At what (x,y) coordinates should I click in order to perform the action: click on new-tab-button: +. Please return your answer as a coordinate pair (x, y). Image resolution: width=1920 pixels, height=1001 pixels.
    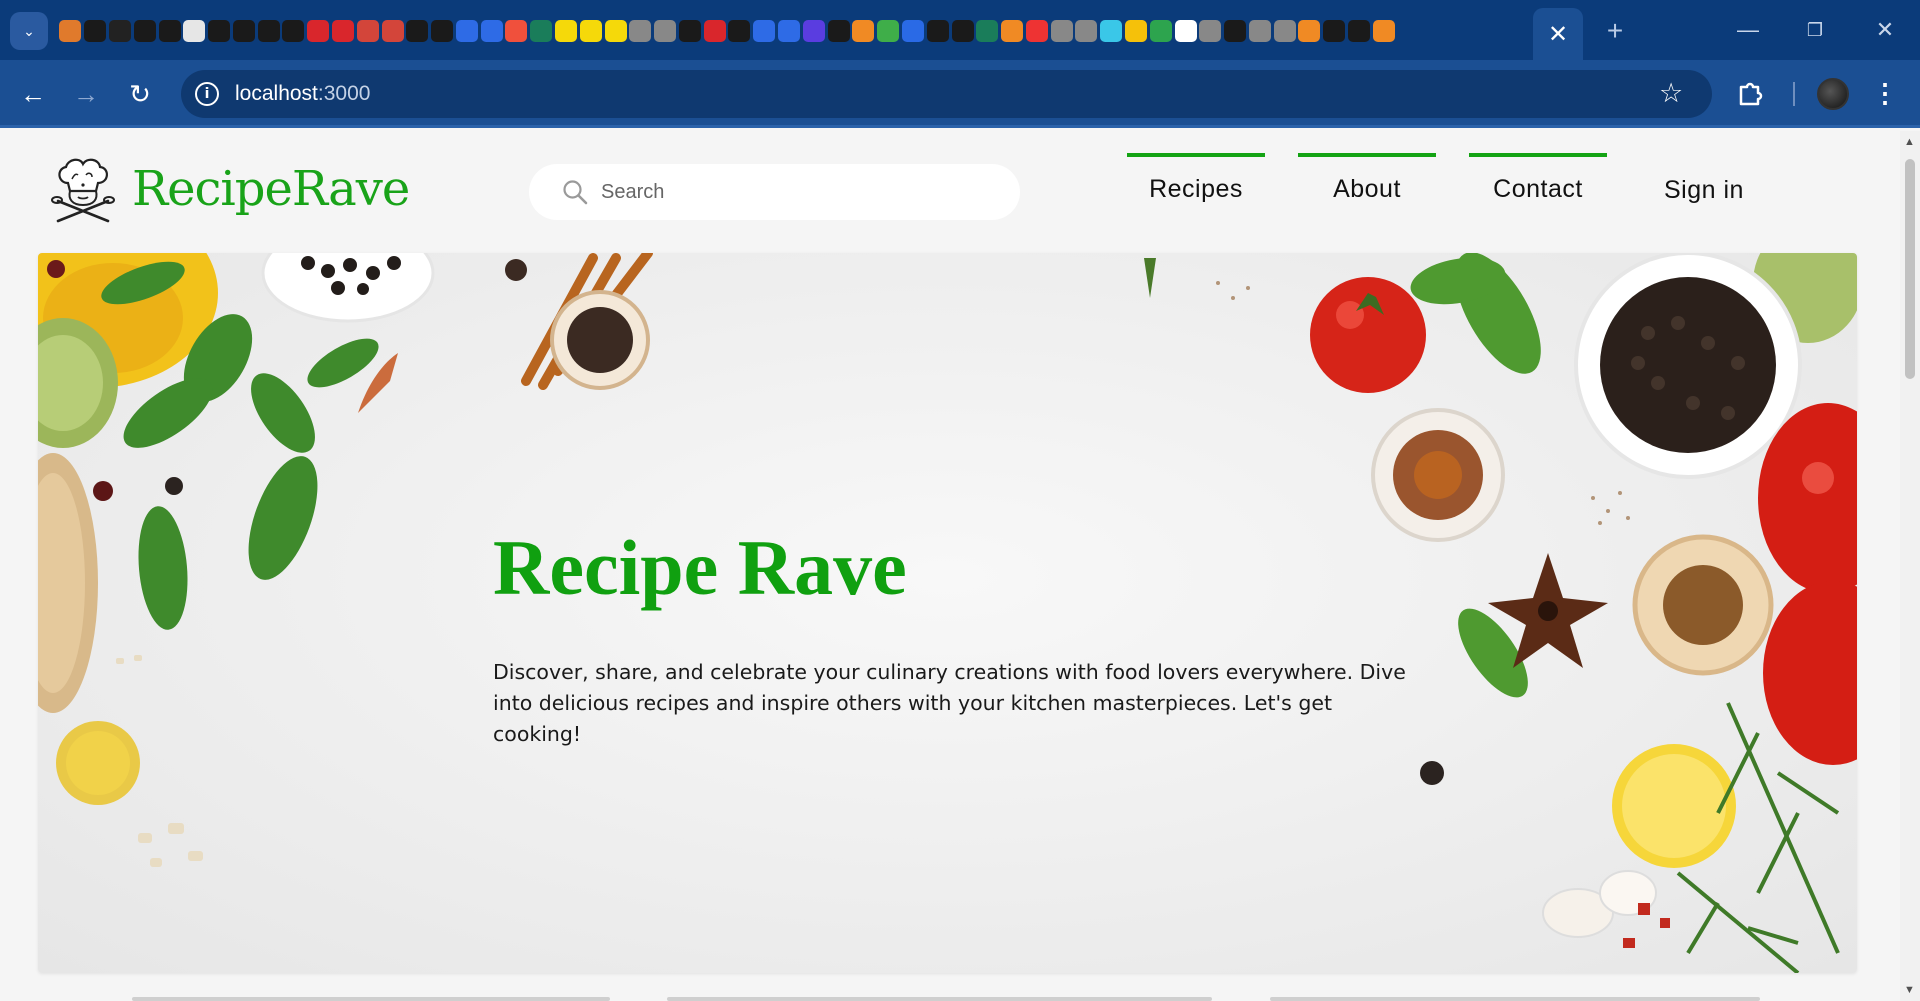
    Looking at the image, I should click on (1615, 31).